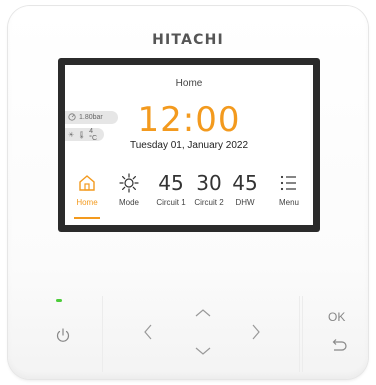 Image resolution: width=376 pixels, height=385 pixels. What do you see at coordinates (339, 345) in the screenshot?
I see `back-arrow-icon` at bounding box center [339, 345].